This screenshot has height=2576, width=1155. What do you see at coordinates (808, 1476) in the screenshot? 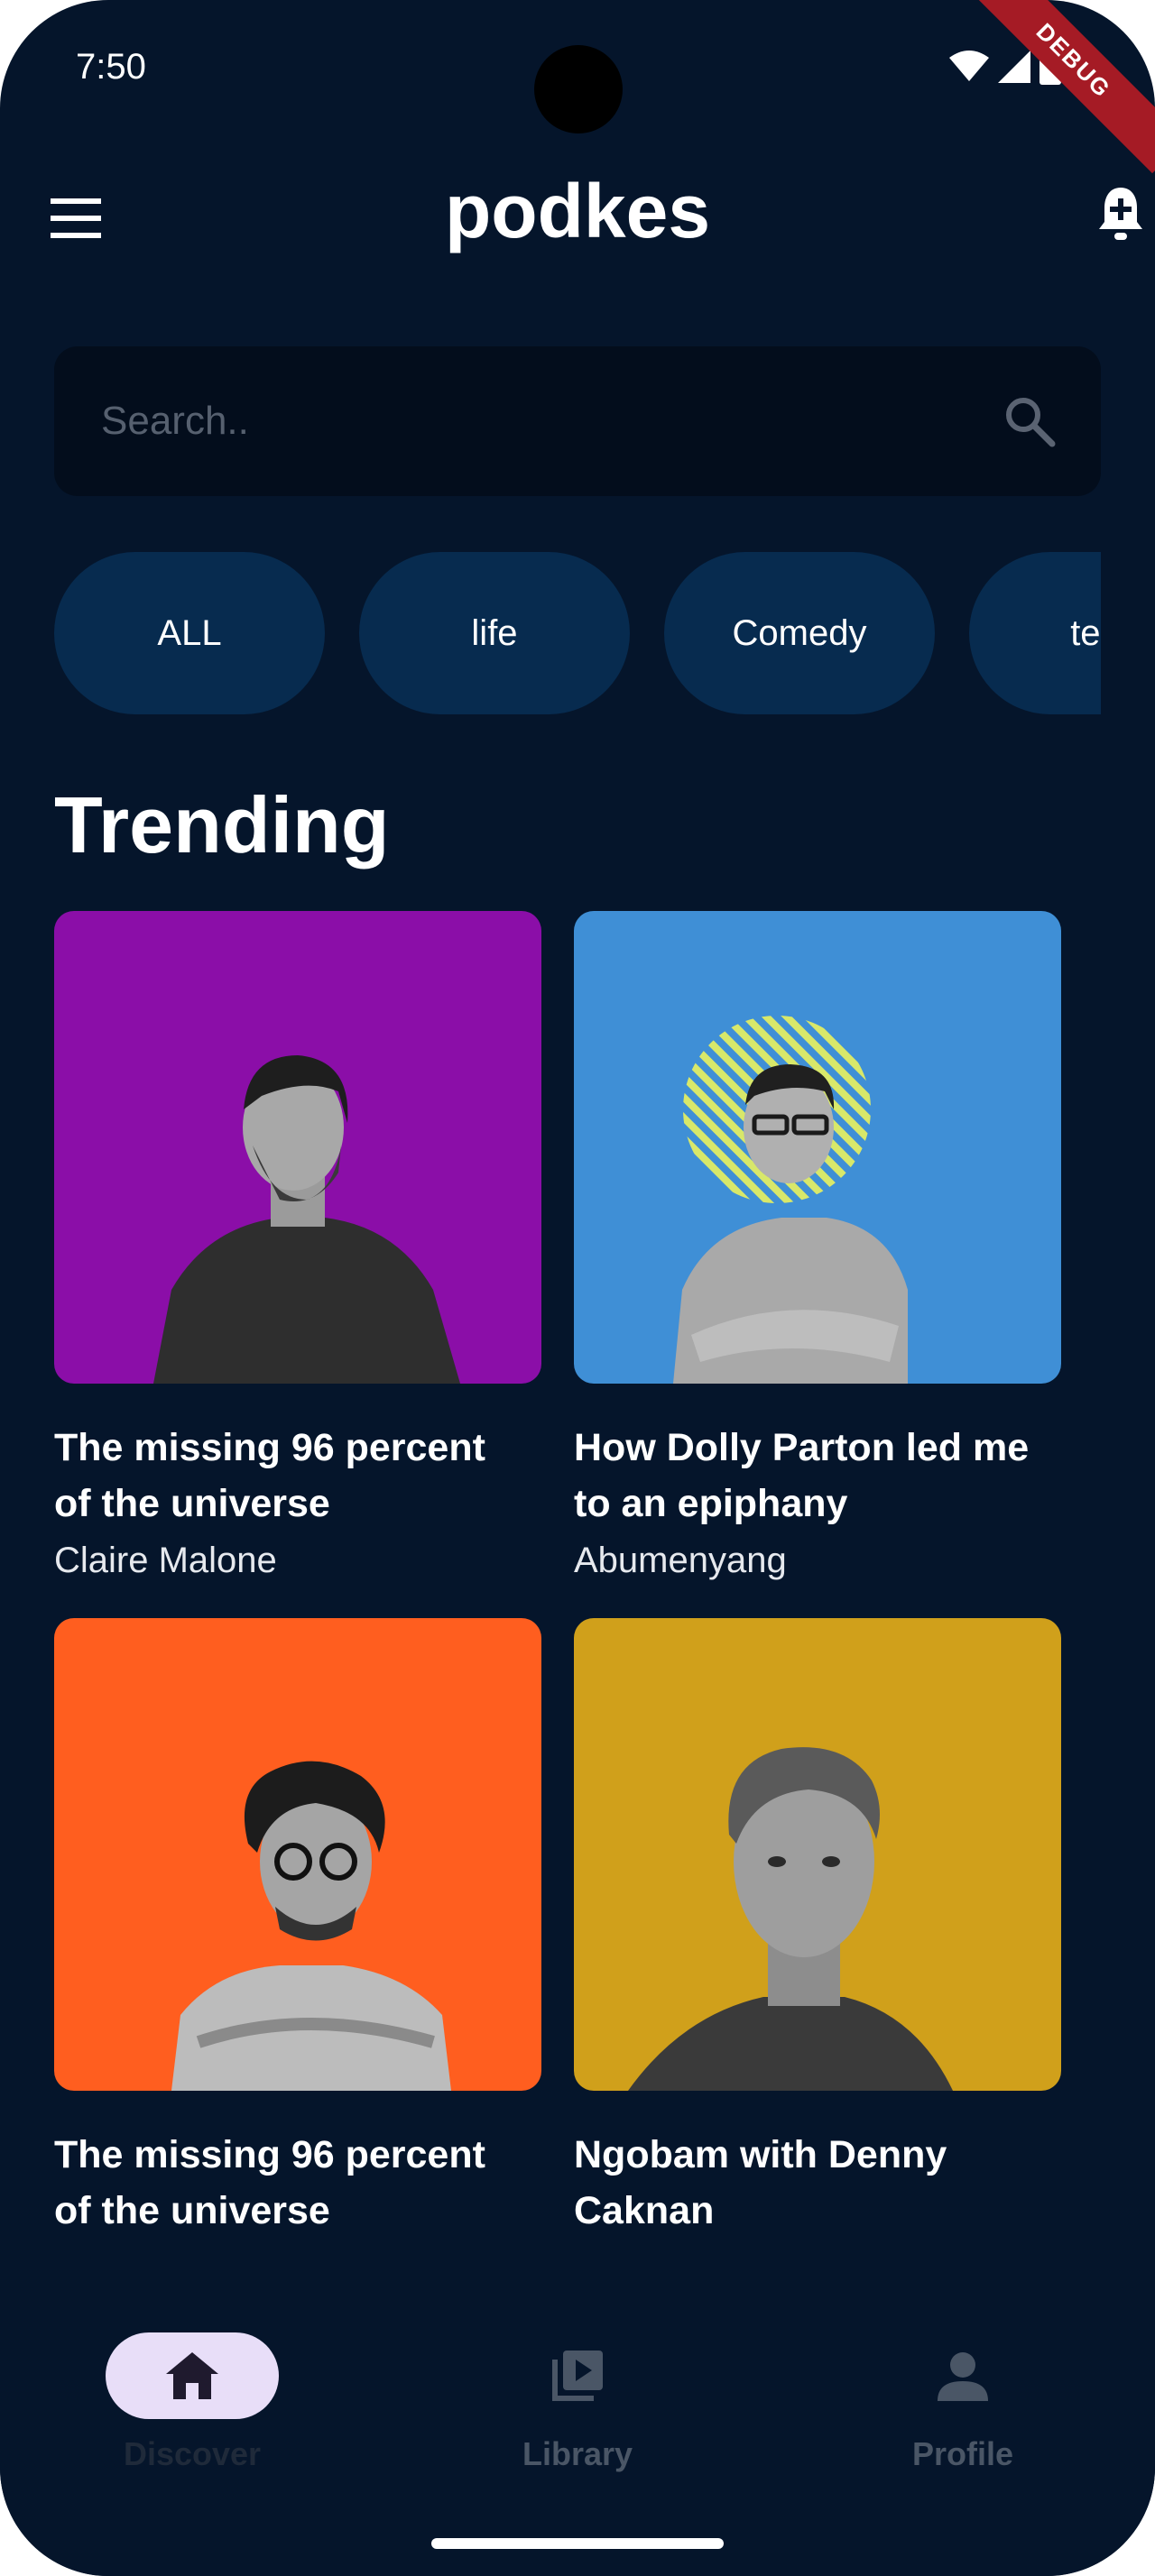
I see `podcast-title: How Dolly Parton led me to an epiphany` at bounding box center [808, 1476].